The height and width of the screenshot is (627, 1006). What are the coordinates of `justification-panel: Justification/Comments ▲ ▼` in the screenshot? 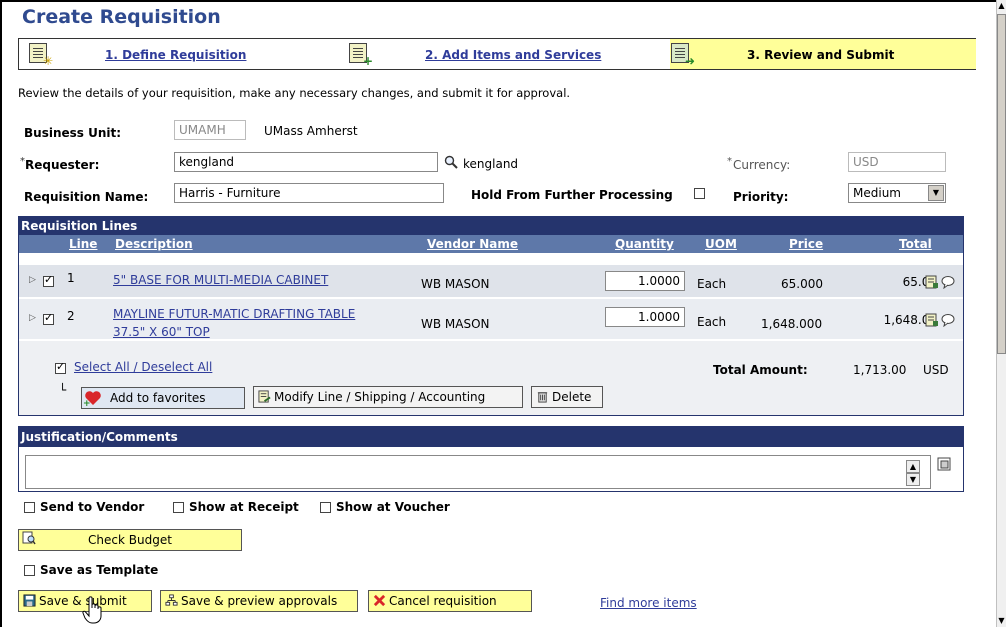 It's located at (491, 459).